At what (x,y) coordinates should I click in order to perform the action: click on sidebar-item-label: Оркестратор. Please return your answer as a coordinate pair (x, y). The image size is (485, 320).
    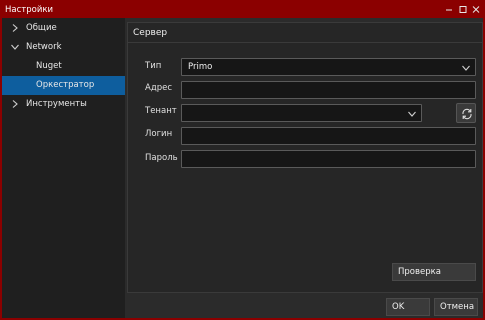
    Looking at the image, I should click on (65, 85).